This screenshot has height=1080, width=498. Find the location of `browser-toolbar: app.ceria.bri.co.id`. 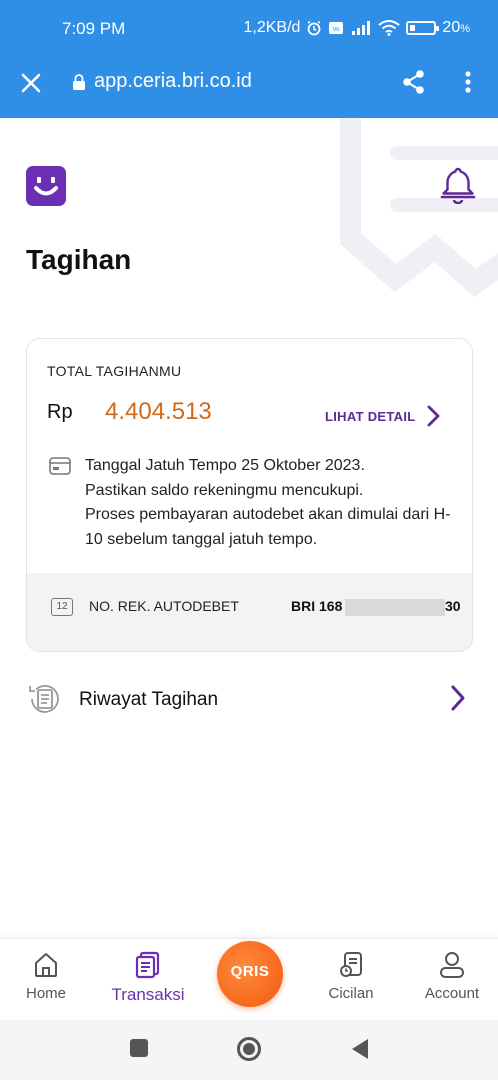

browser-toolbar: app.ceria.bri.co.id is located at coordinates (249, 88).